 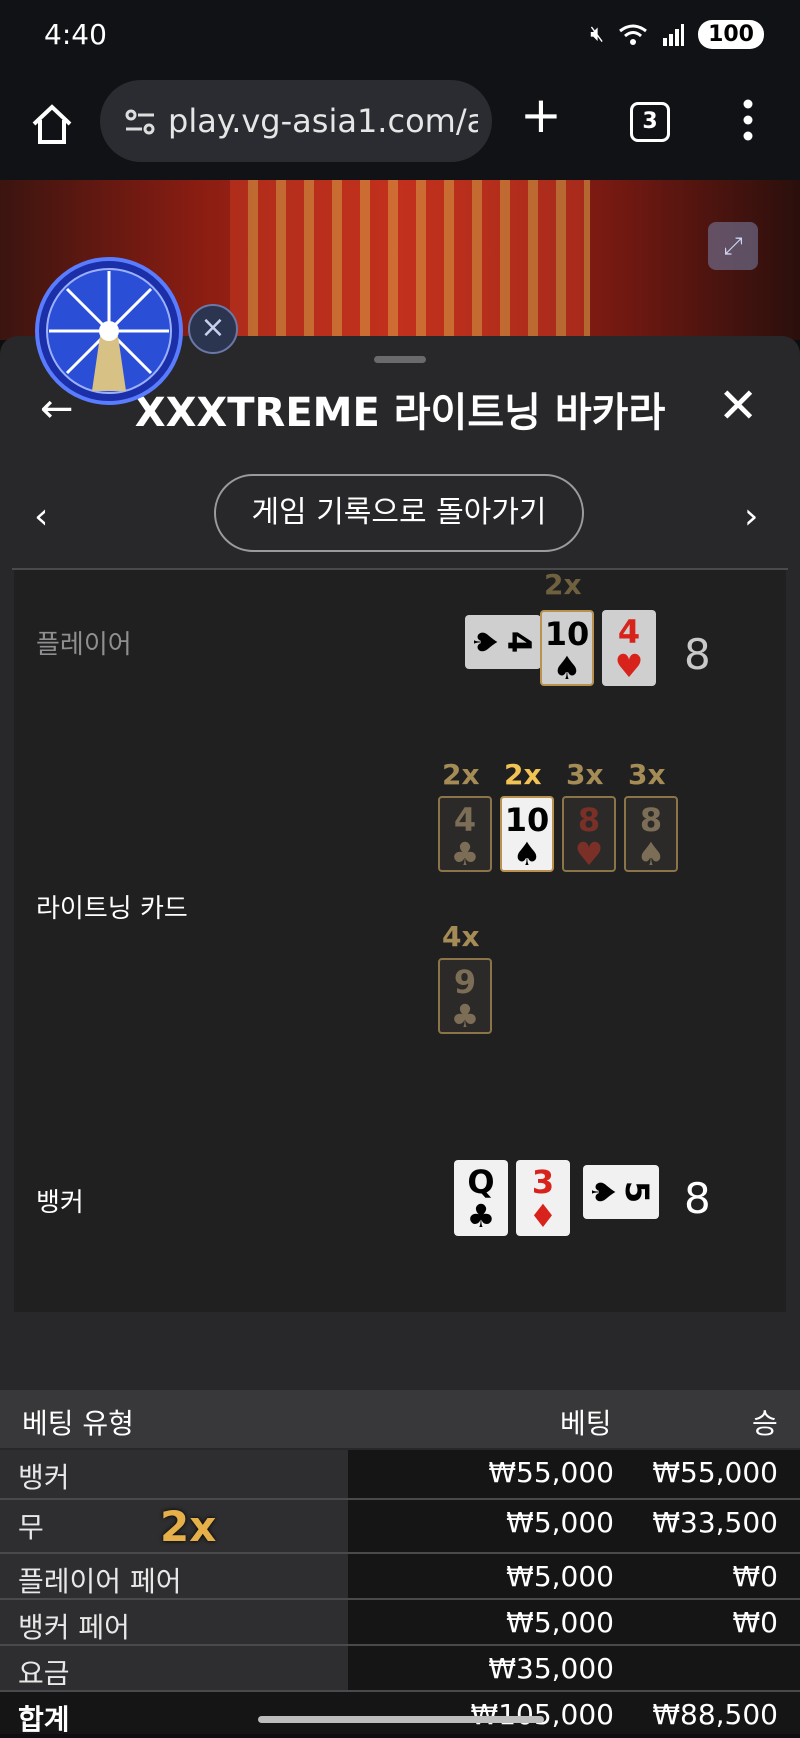 What do you see at coordinates (461, 774) in the screenshot?
I see `lightning-mult-1: 2x` at bounding box center [461, 774].